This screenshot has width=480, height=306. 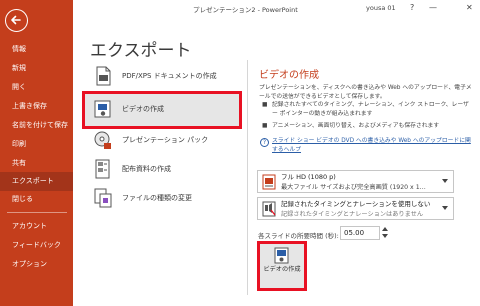 What do you see at coordinates (36, 181) in the screenshot?
I see `sidebar-item-export: エクスポート` at bounding box center [36, 181].